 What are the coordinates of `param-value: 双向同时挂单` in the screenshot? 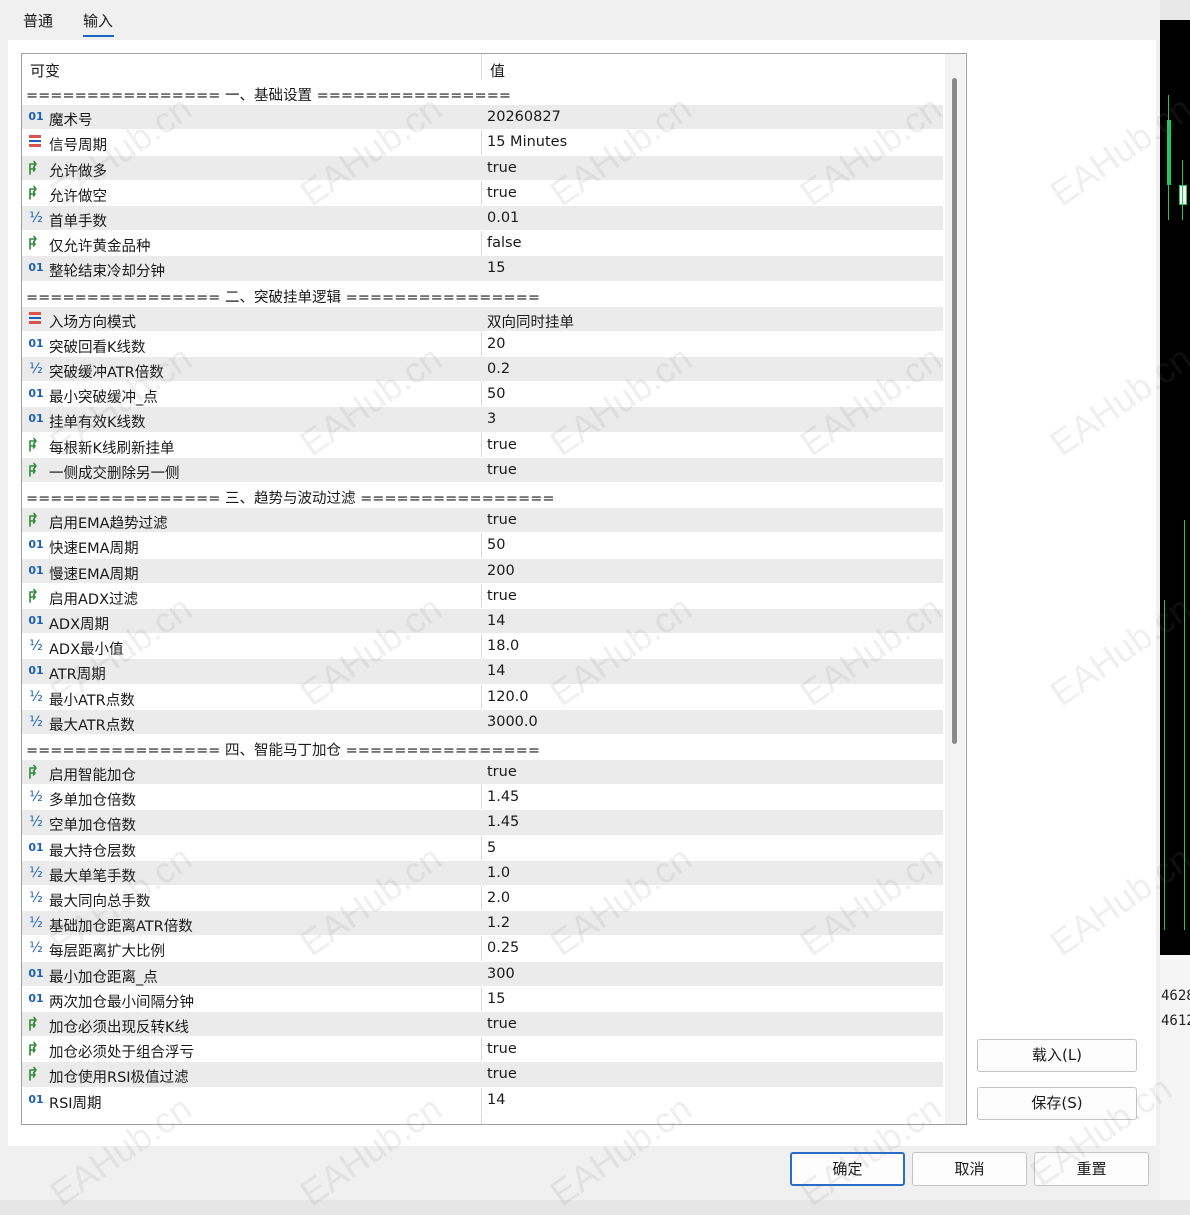 It's located at (530, 321).